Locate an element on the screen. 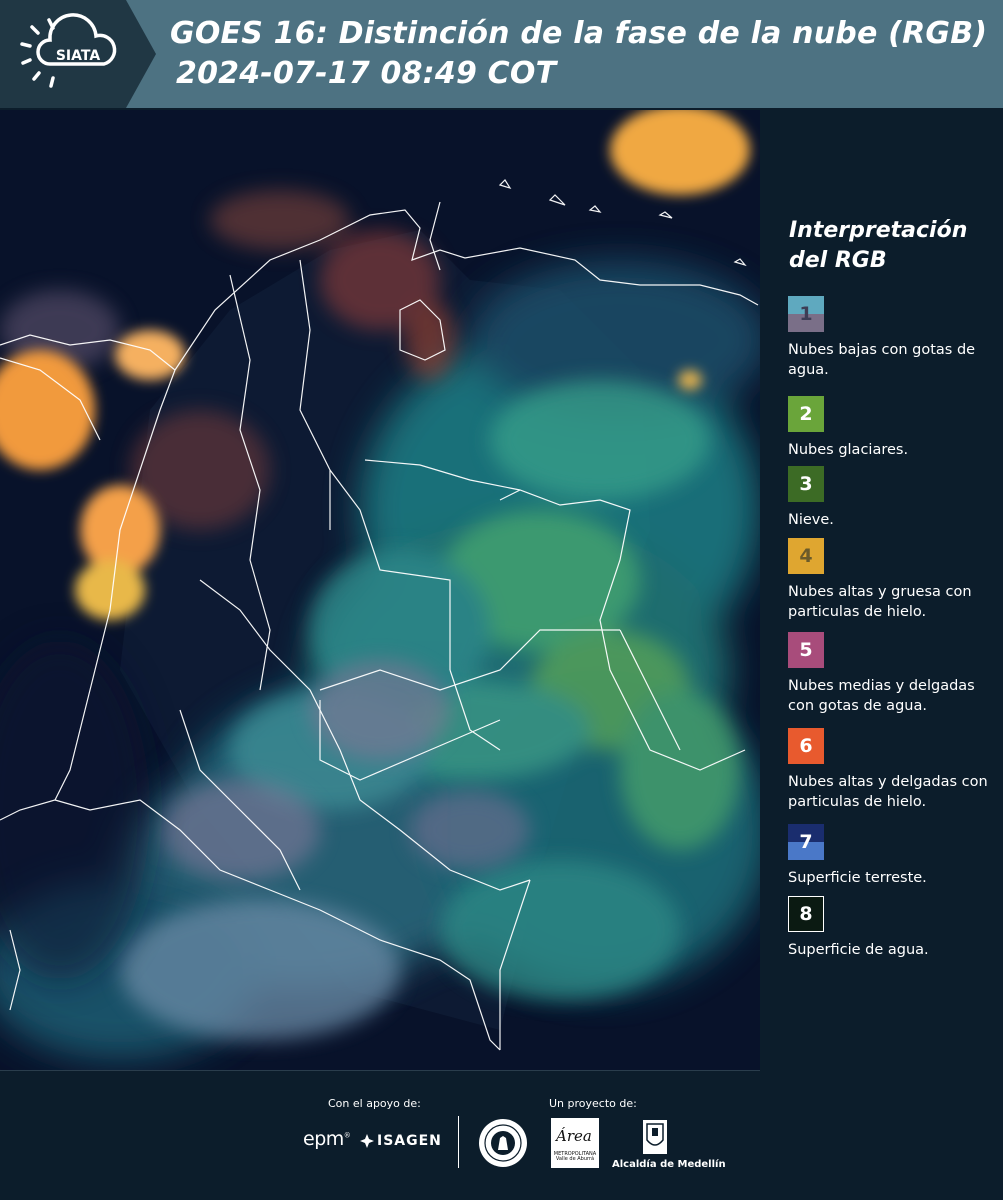  legend-item: 7 Superficie terreste. is located at coordinates (893, 856).